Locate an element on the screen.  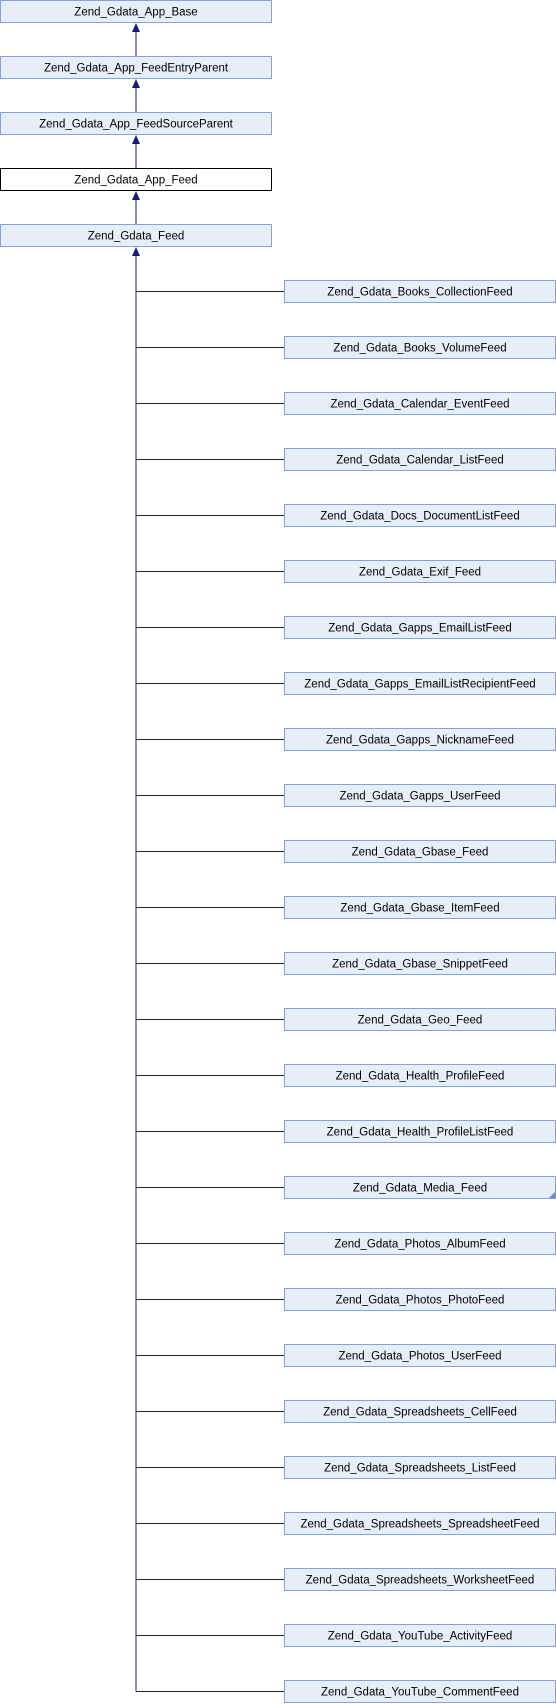
class-node-zend-gdata-calendar-listfeed: Zend_Gdata_Calendar_ListFeed is located at coordinates (420, 459).